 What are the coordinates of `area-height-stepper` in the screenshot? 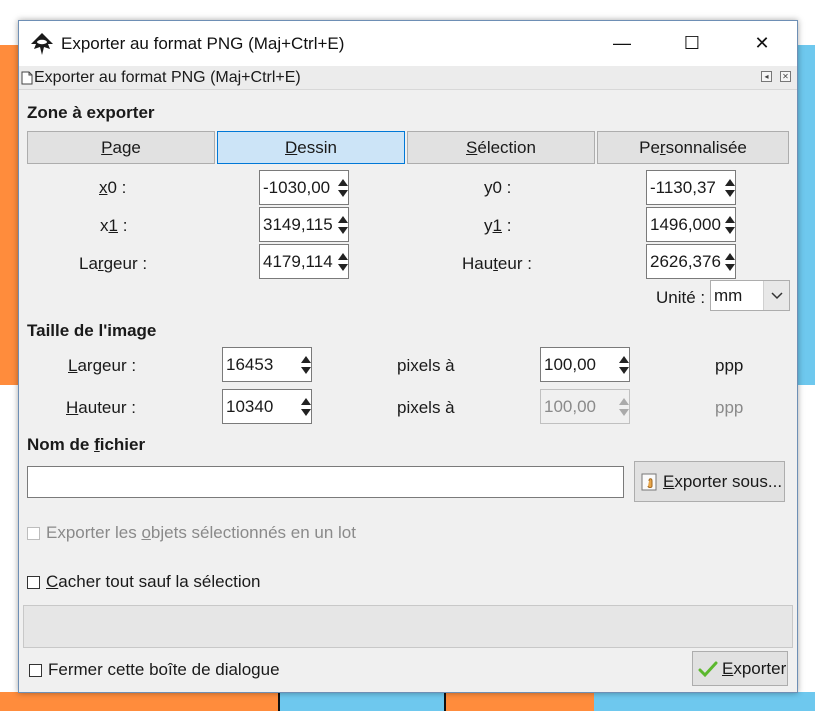 It's located at (729, 261).